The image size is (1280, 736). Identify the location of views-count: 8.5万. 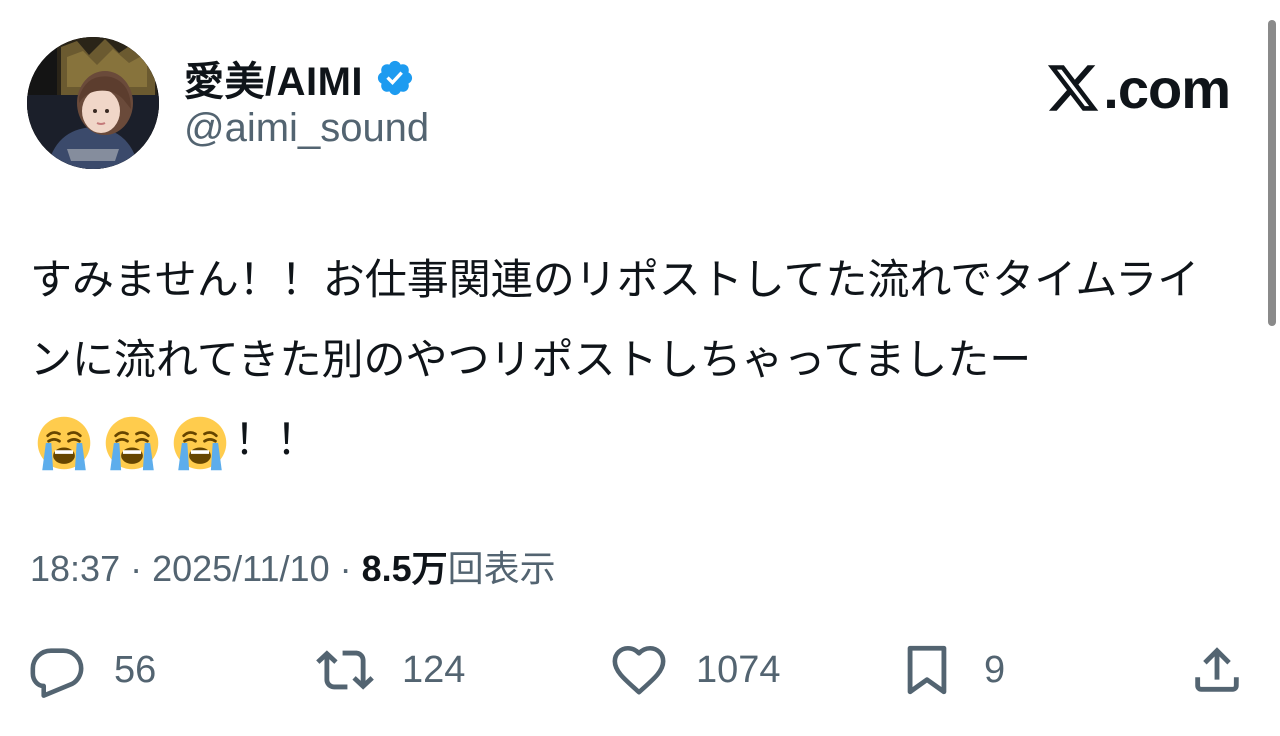
(404, 568).